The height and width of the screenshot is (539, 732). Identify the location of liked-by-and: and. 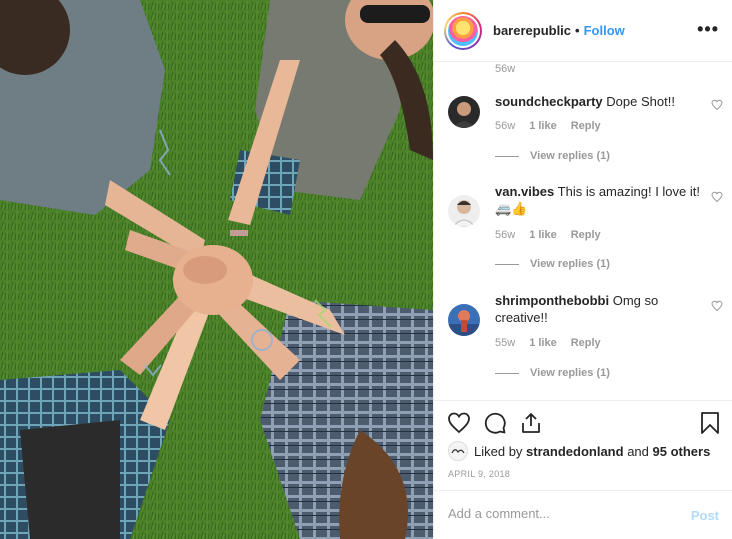
(638, 451).